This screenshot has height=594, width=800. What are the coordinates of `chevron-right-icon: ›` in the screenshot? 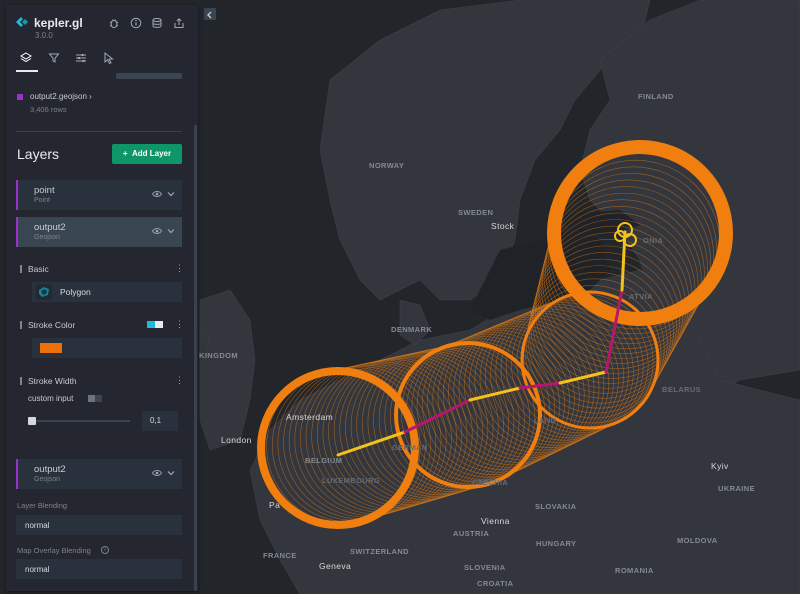 It's located at (90, 96).